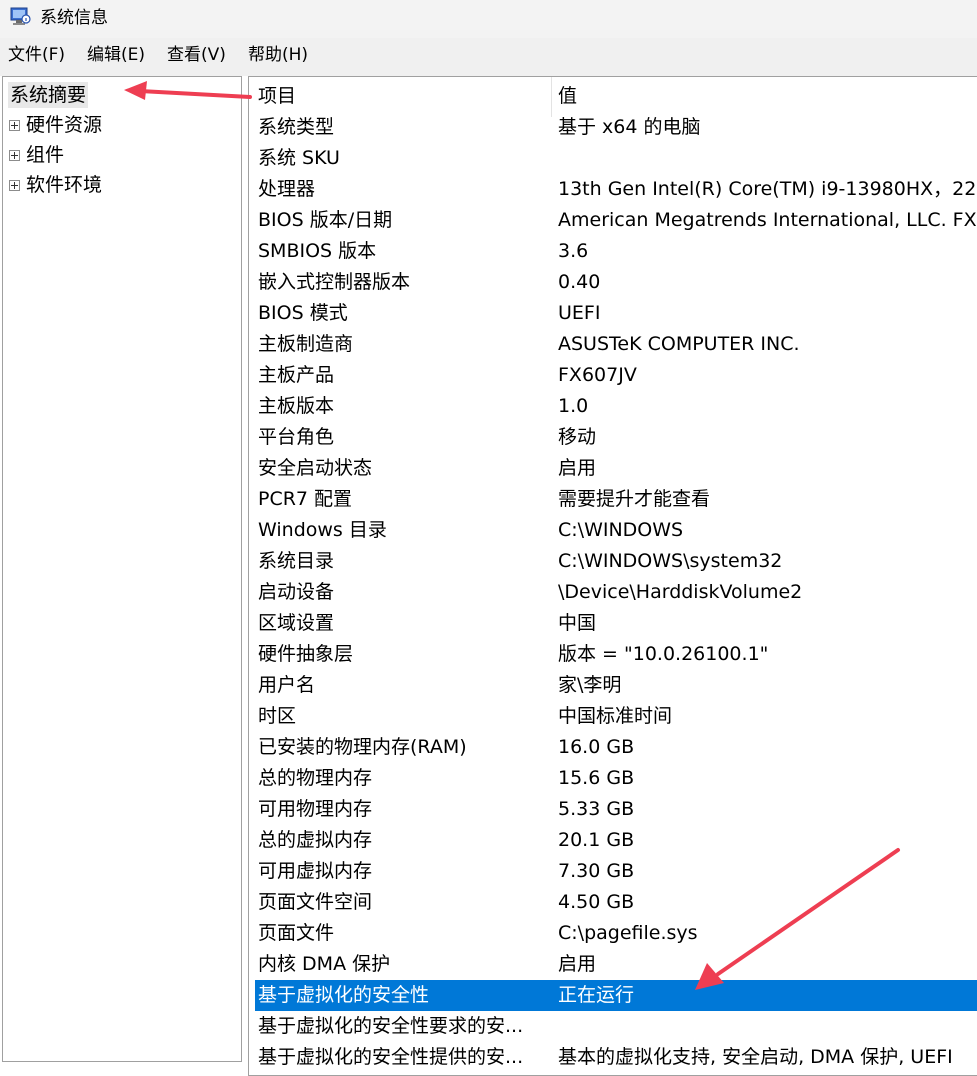 This screenshot has height=1076, width=977. What do you see at coordinates (315, 871) in the screenshot?
I see `row-item-label: 可用虚拟内存` at bounding box center [315, 871].